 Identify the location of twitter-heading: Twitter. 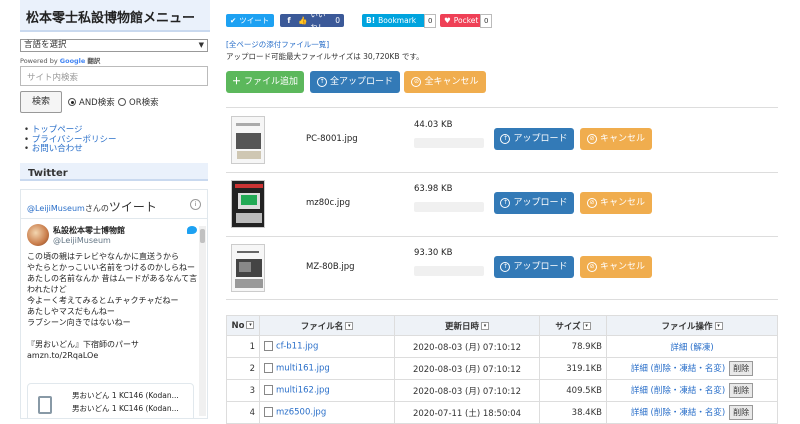
(114, 172).